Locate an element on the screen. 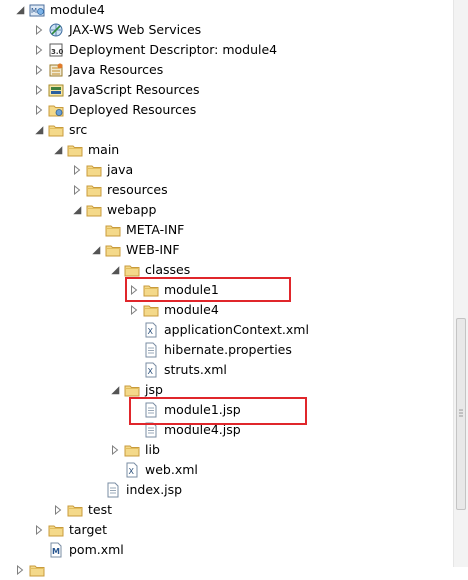 The image size is (468, 580). deployed-resources-icon is located at coordinates (56, 110).